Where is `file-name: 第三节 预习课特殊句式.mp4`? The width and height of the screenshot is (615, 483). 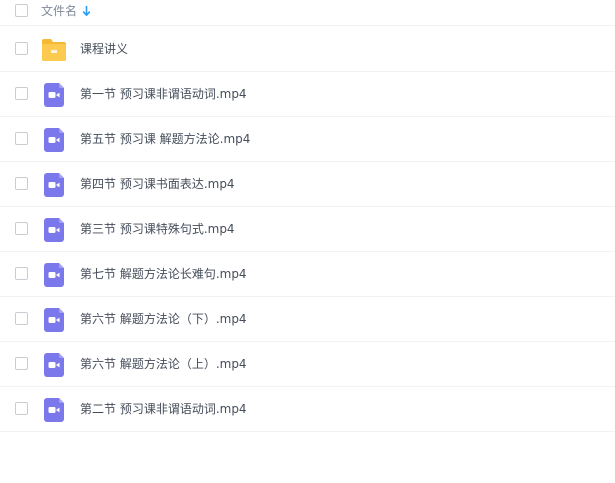 file-name: 第三节 预习课特殊句式.mp4 is located at coordinates (157, 229).